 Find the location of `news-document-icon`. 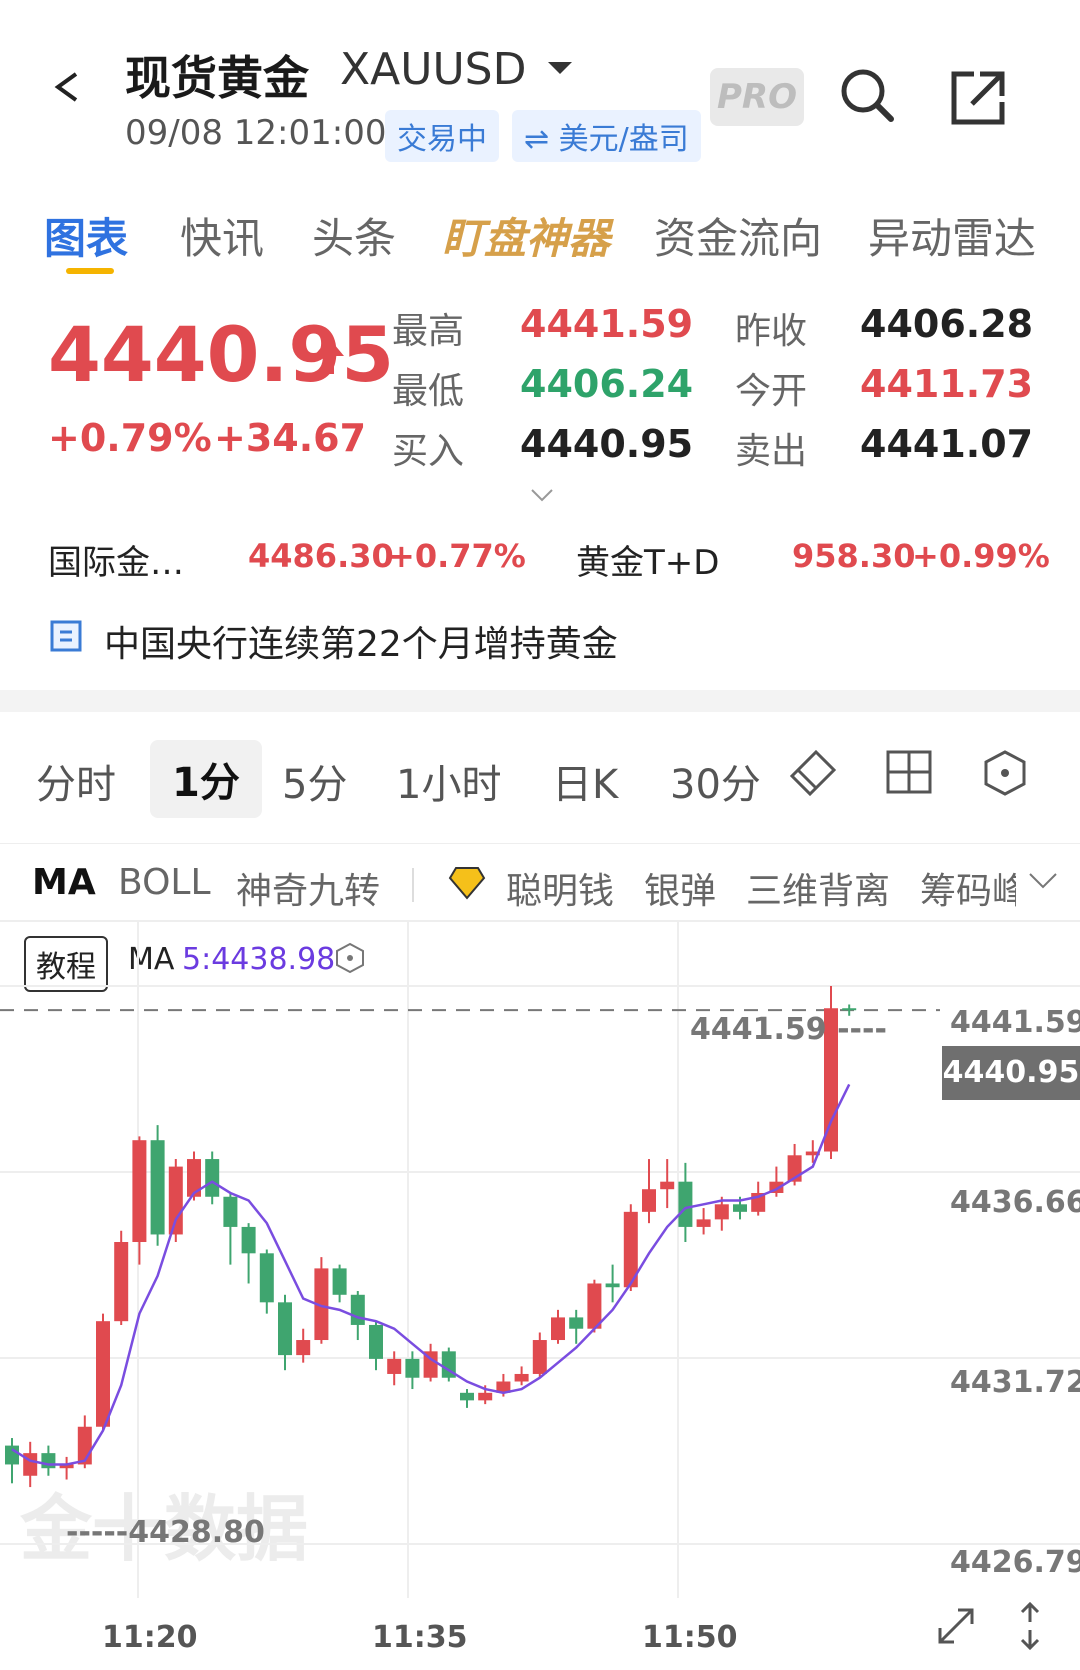

news-document-icon is located at coordinates (66, 636).